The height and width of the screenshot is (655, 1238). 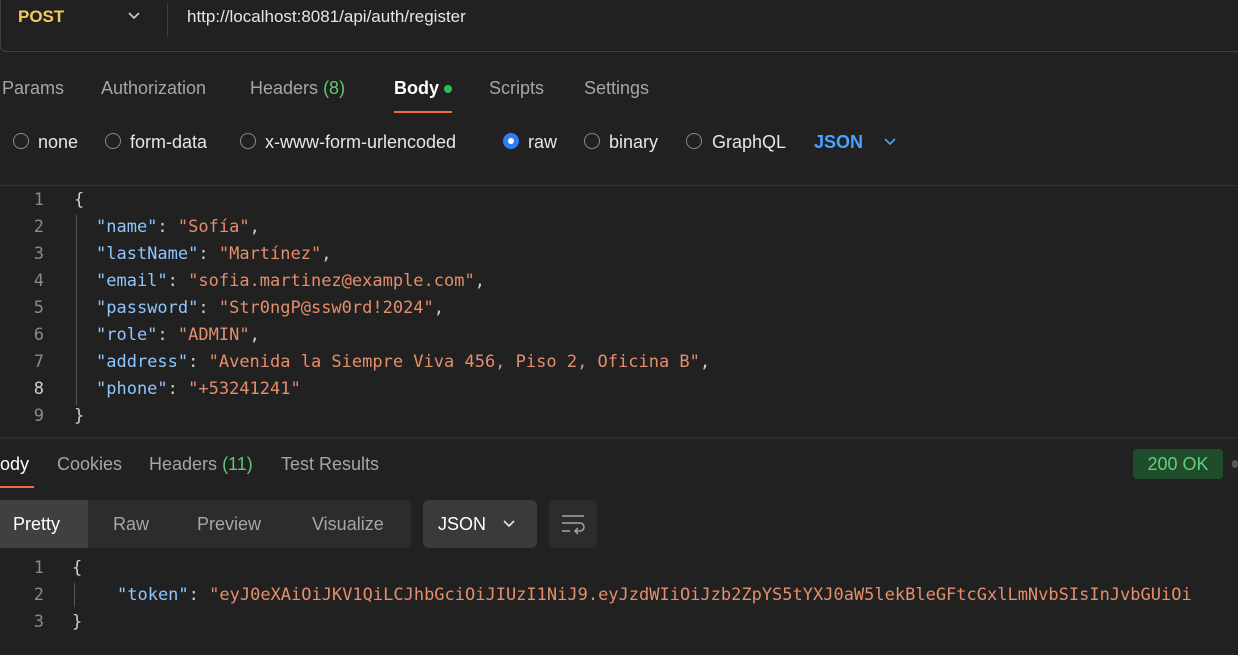 What do you see at coordinates (38, 416) in the screenshot?
I see `line-number: 9` at bounding box center [38, 416].